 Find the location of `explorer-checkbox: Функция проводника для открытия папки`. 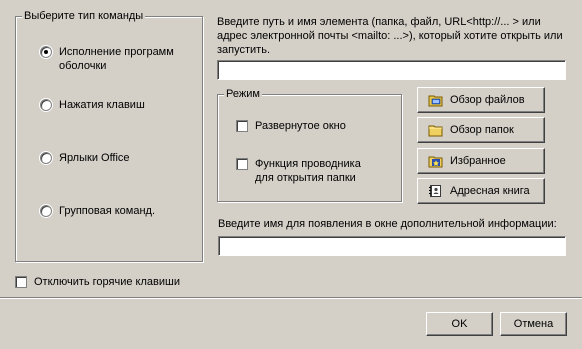

explorer-checkbox: Функция проводника для открытия папки is located at coordinates (298, 171).